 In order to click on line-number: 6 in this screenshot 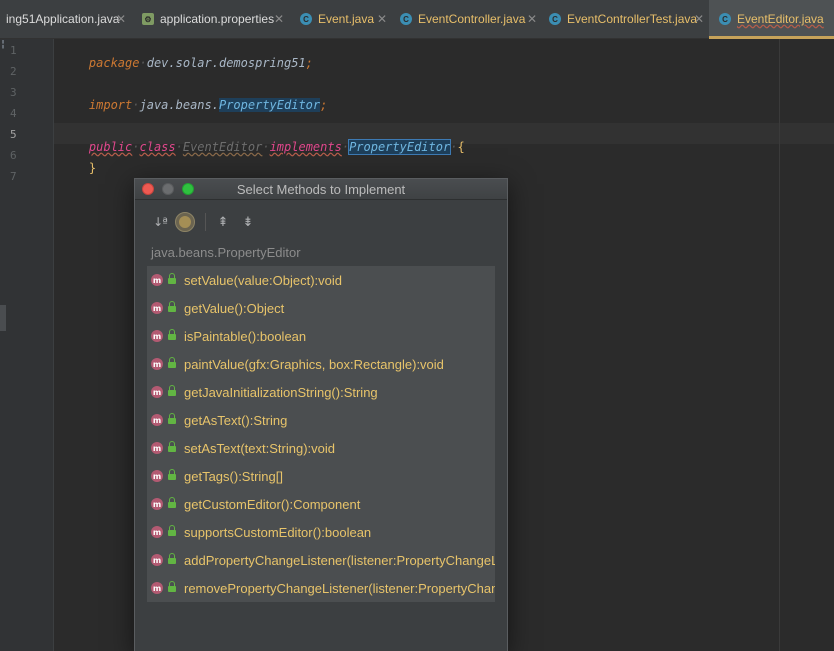, I will do `click(13, 155)`.